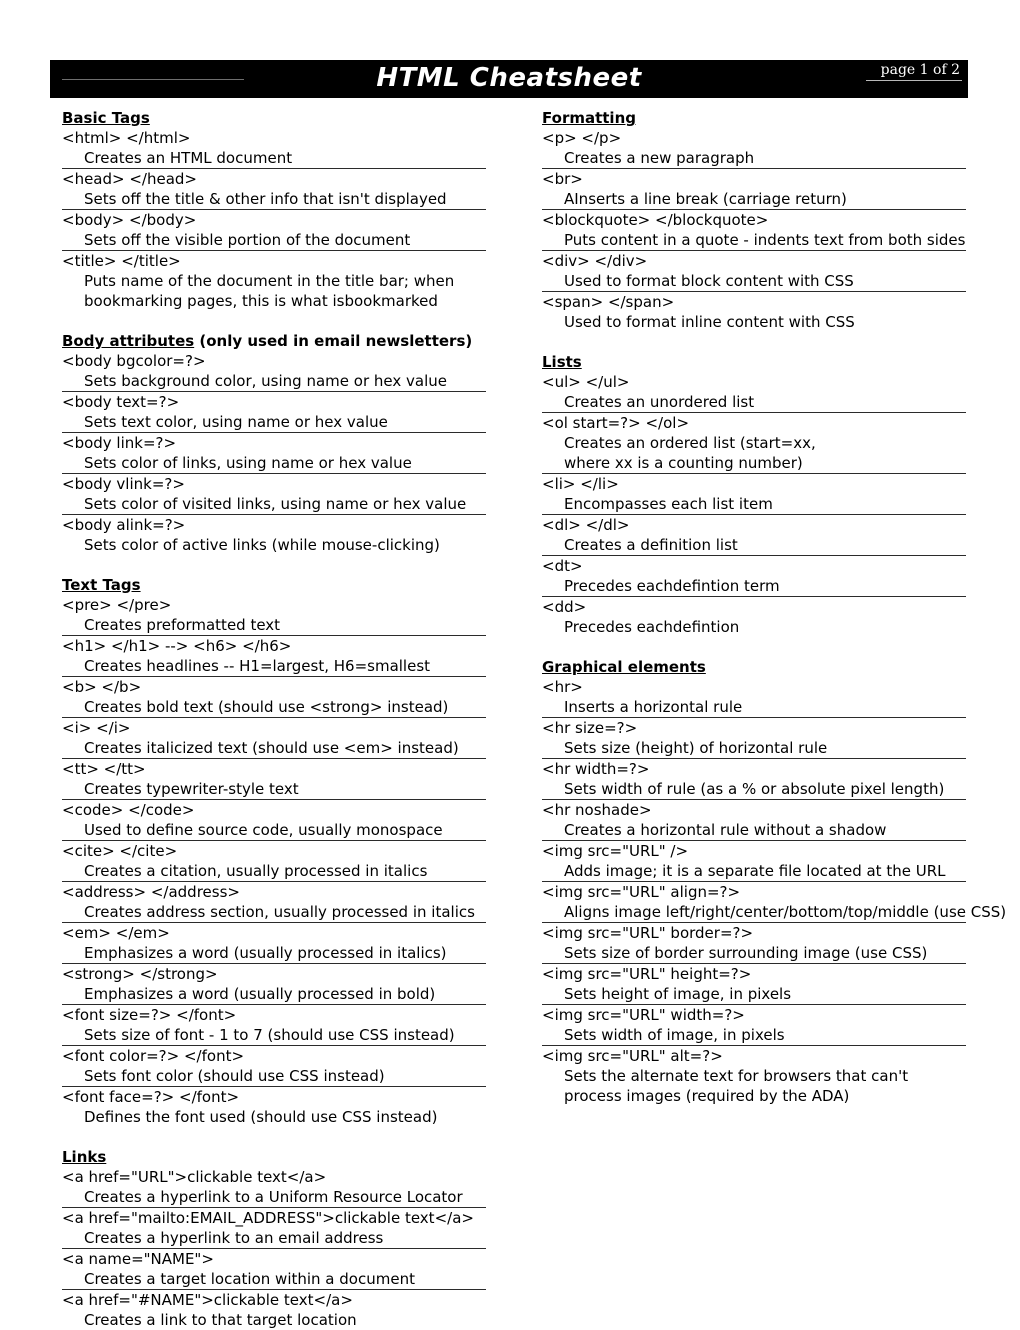  I want to click on tag-syntax: <html> </html>, so click(126, 138).